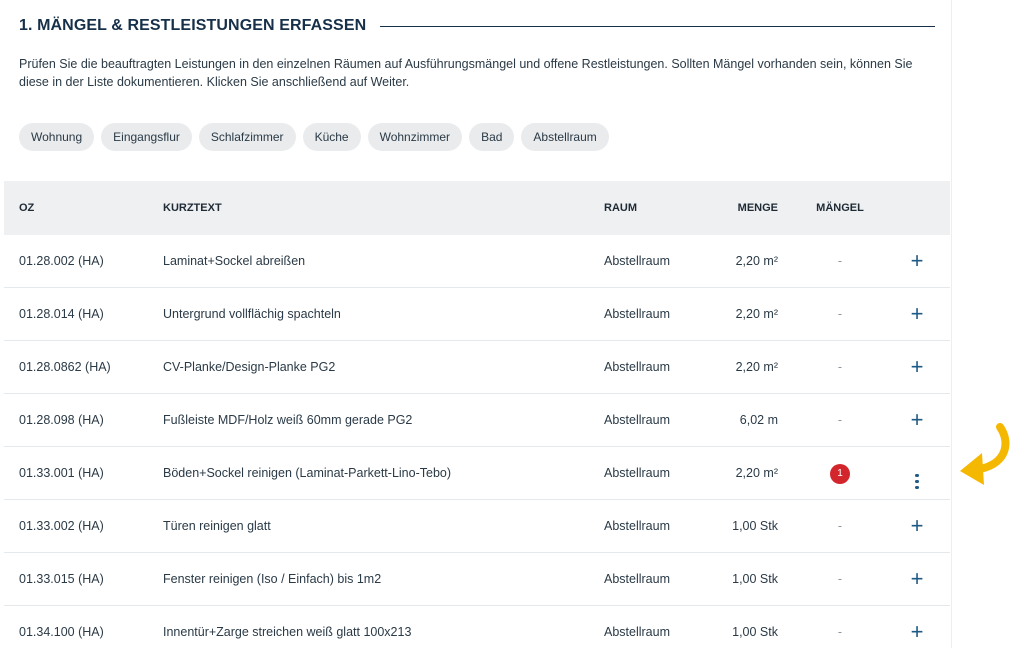 This screenshot has height=648, width=1024. I want to click on cell-oz: 01.28.014 (HA), so click(61, 314).